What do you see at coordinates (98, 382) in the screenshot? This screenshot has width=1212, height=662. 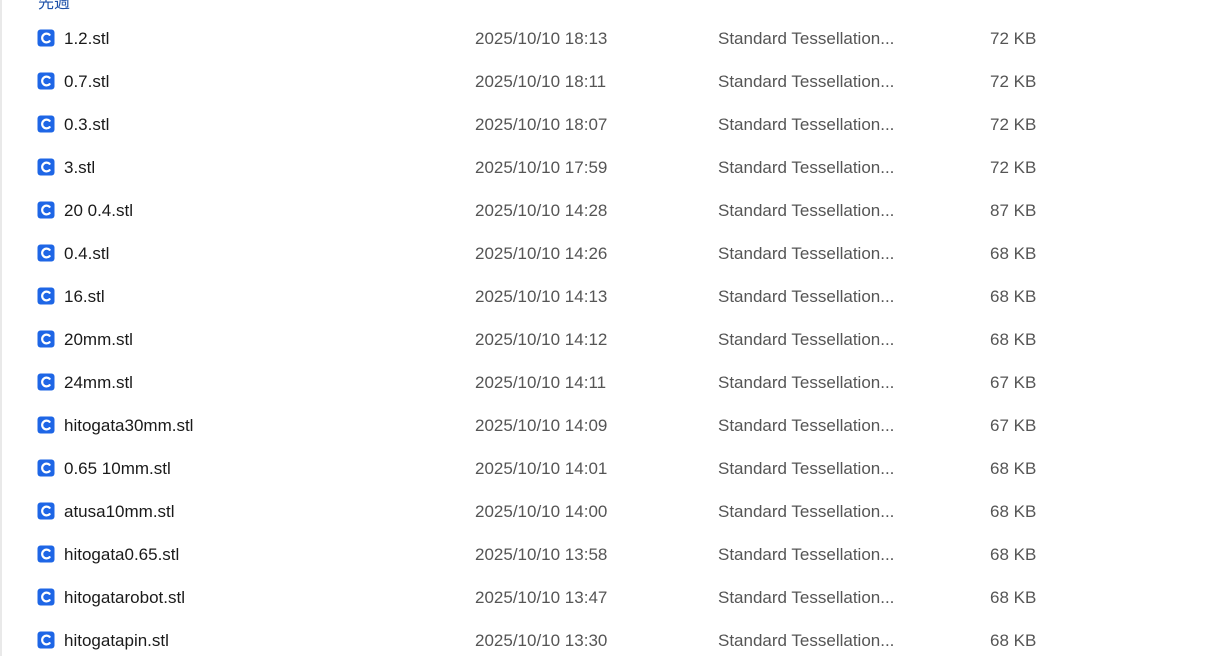 I see `file-name: 24mm.stl` at bounding box center [98, 382].